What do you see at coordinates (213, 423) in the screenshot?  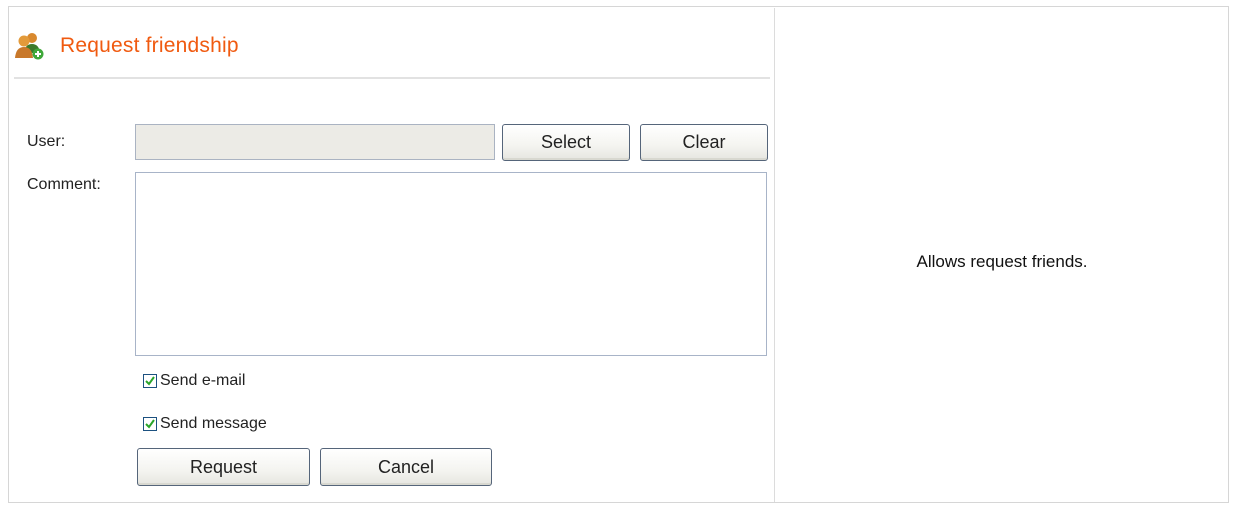 I see `send-message-label: Send message` at bounding box center [213, 423].